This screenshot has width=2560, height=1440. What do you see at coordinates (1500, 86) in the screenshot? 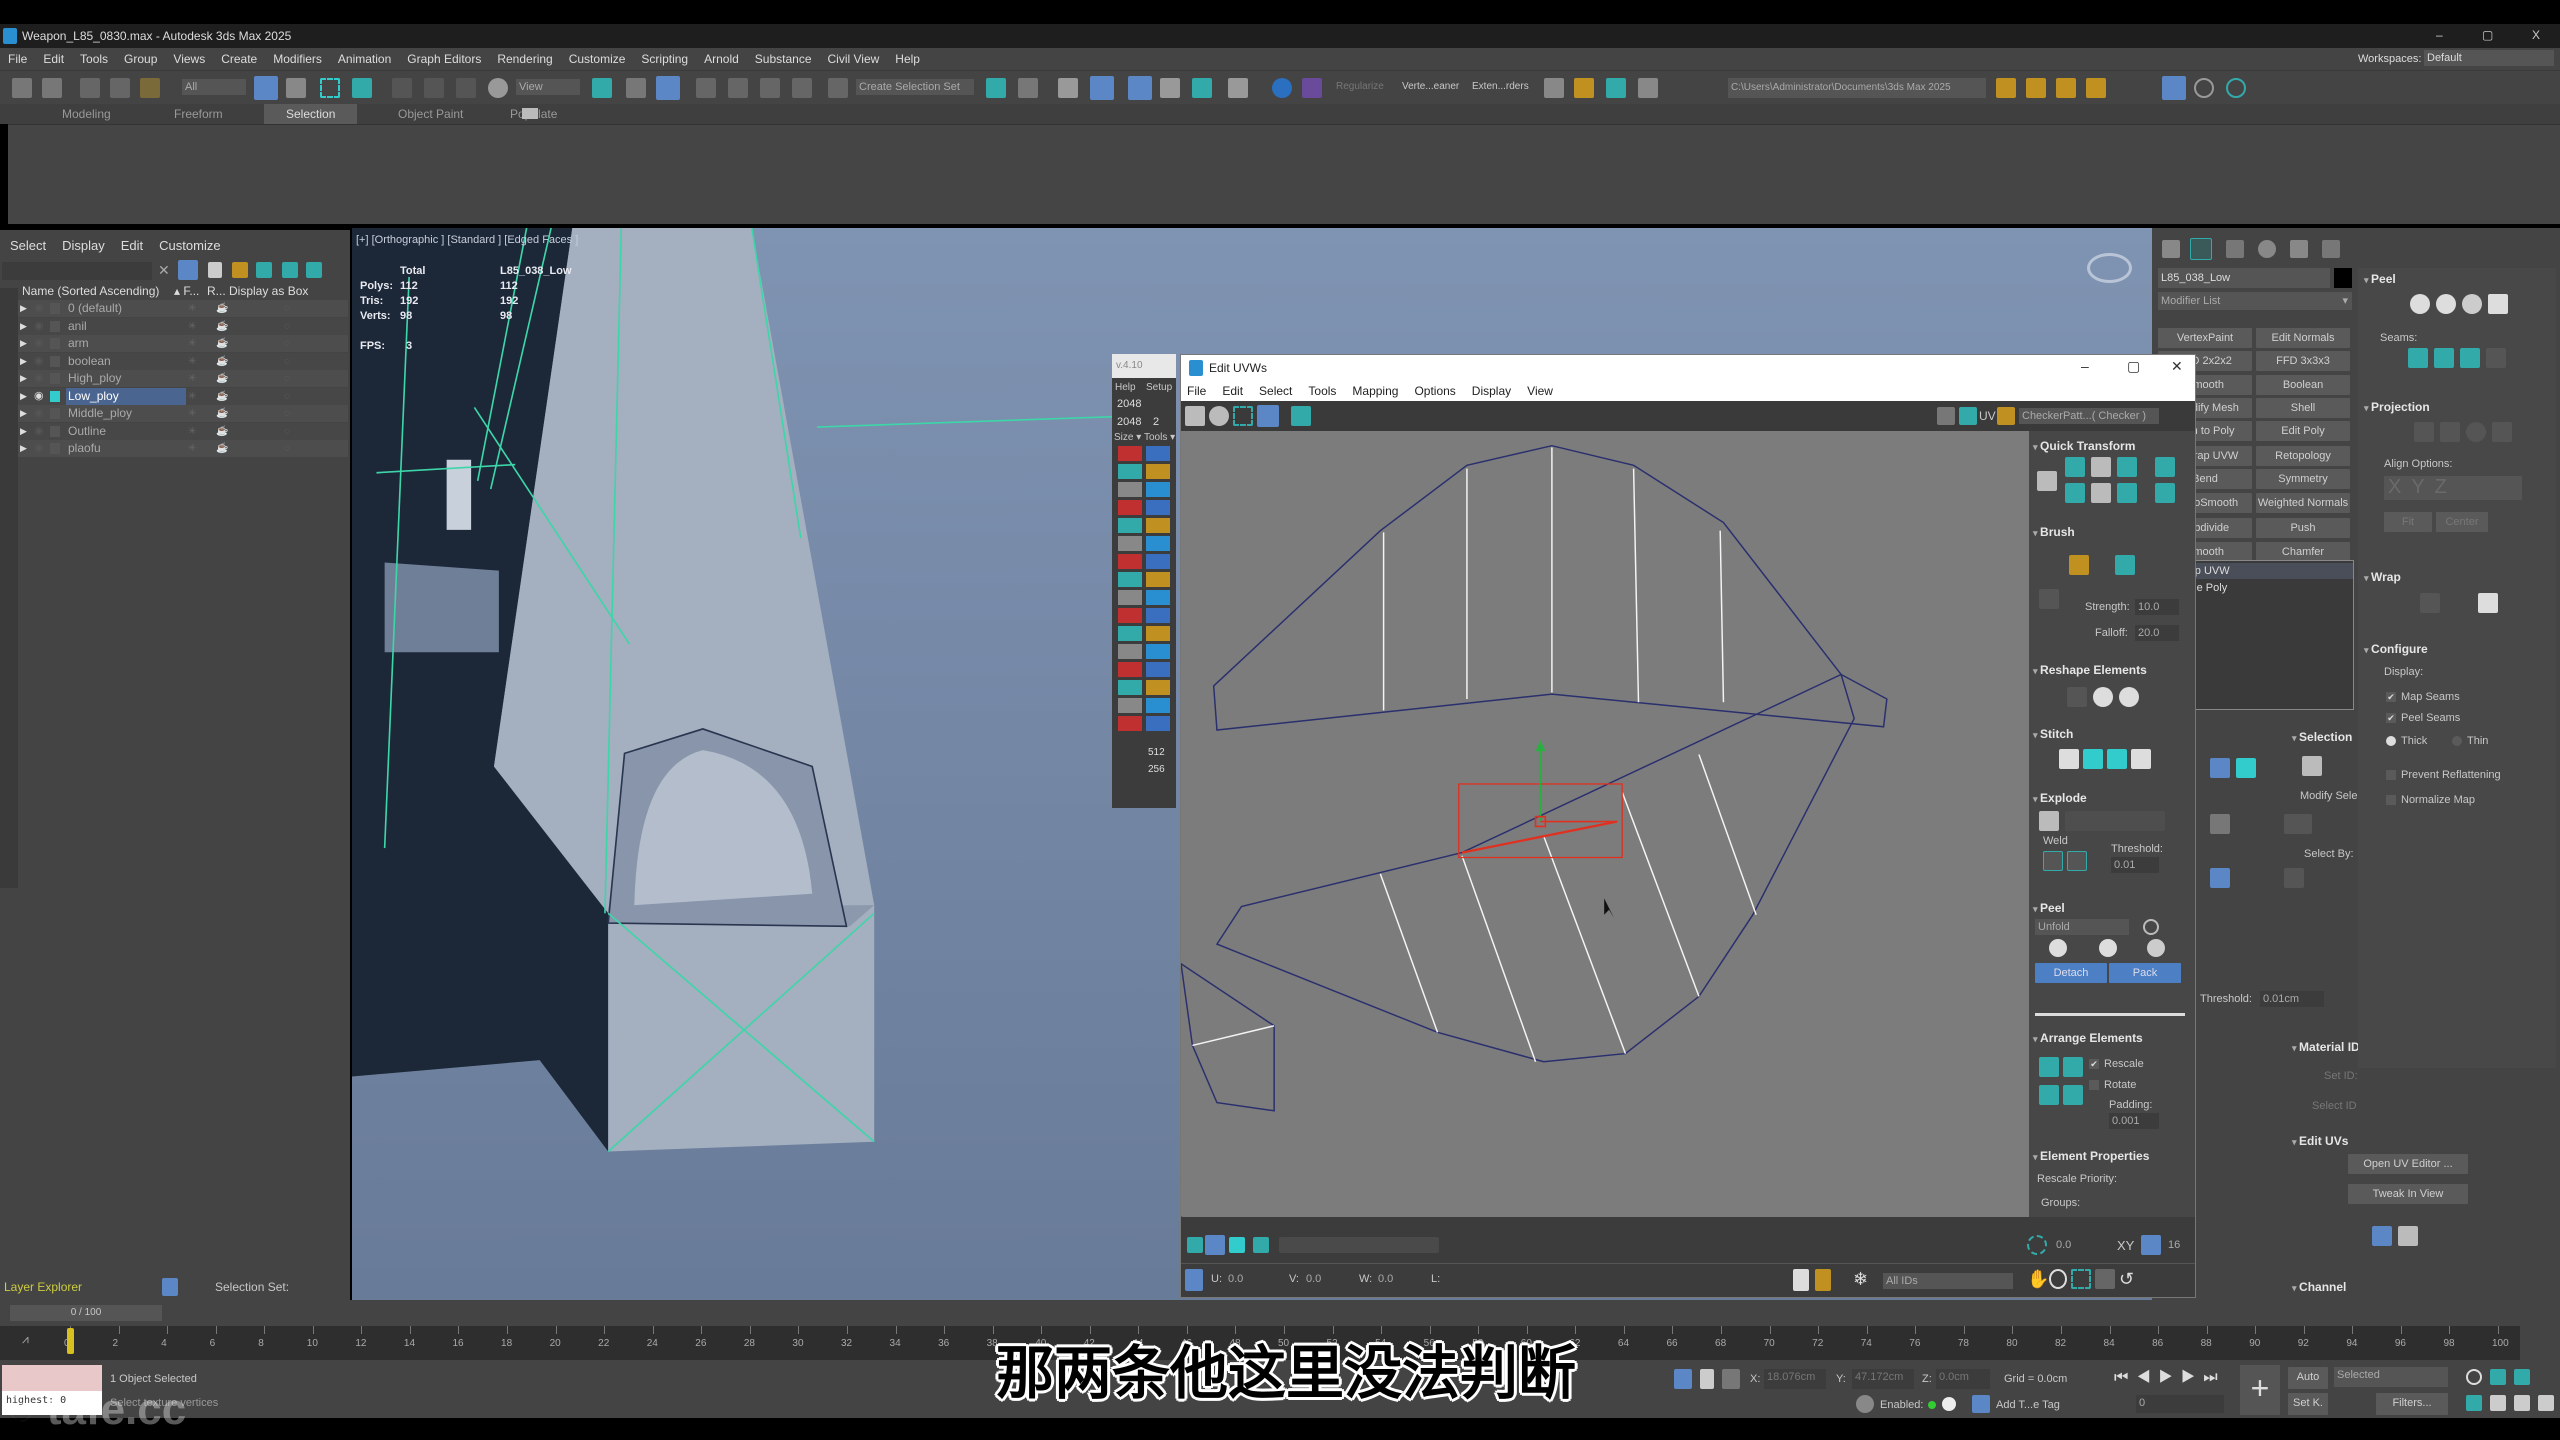
I see `extenders-button: Exten...rders` at bounding box center [1500, 86].